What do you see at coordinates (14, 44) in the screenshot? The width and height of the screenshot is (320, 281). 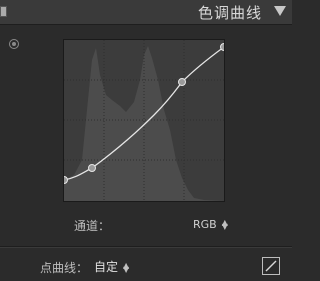 I see `target-icon` at bounding box center [14, 44].